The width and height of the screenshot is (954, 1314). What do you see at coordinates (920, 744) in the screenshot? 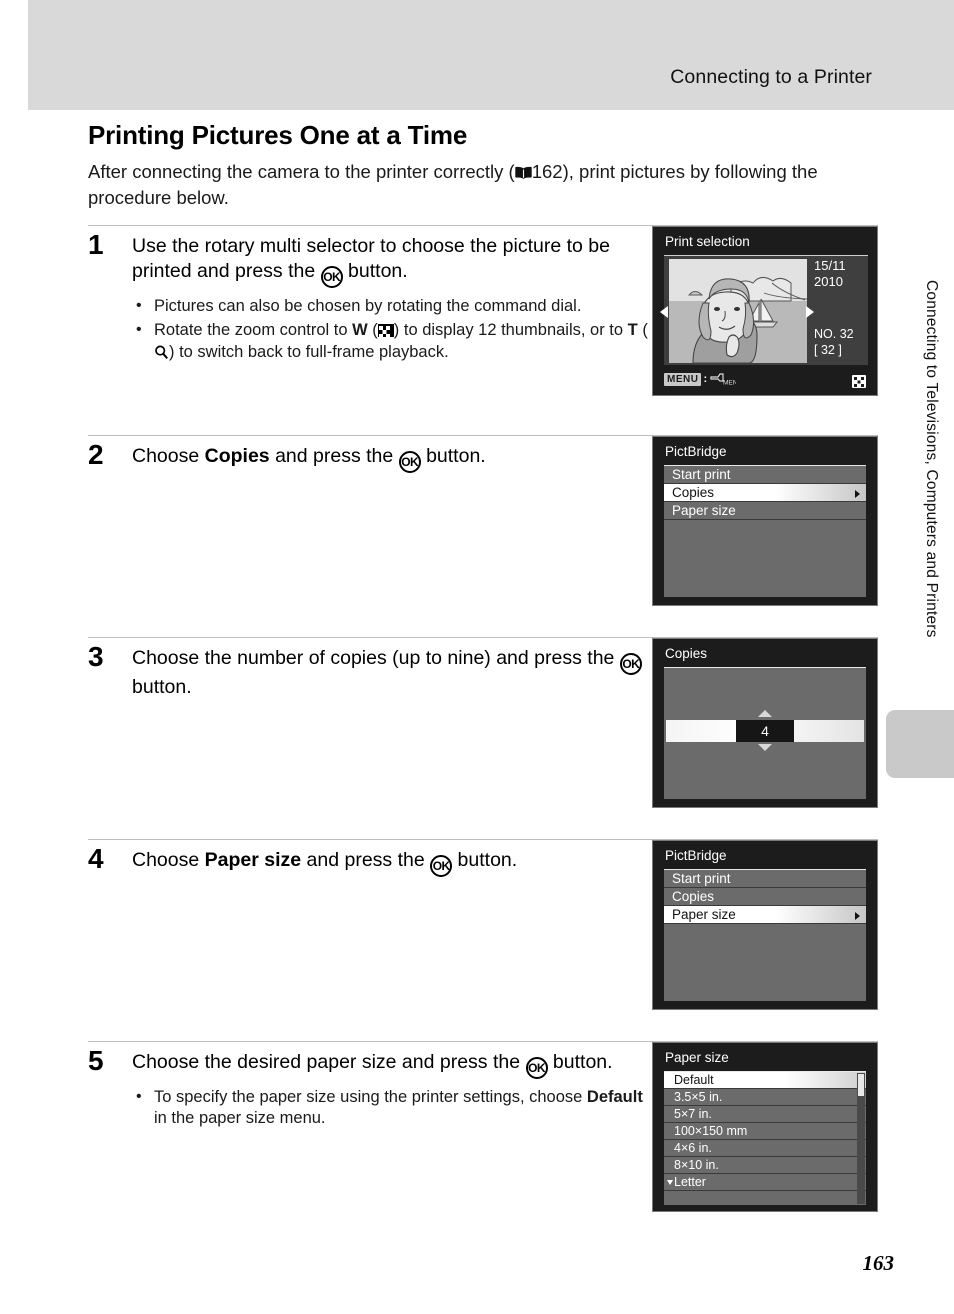
I see `section-tab-marker` at bounding box center [920, 744].